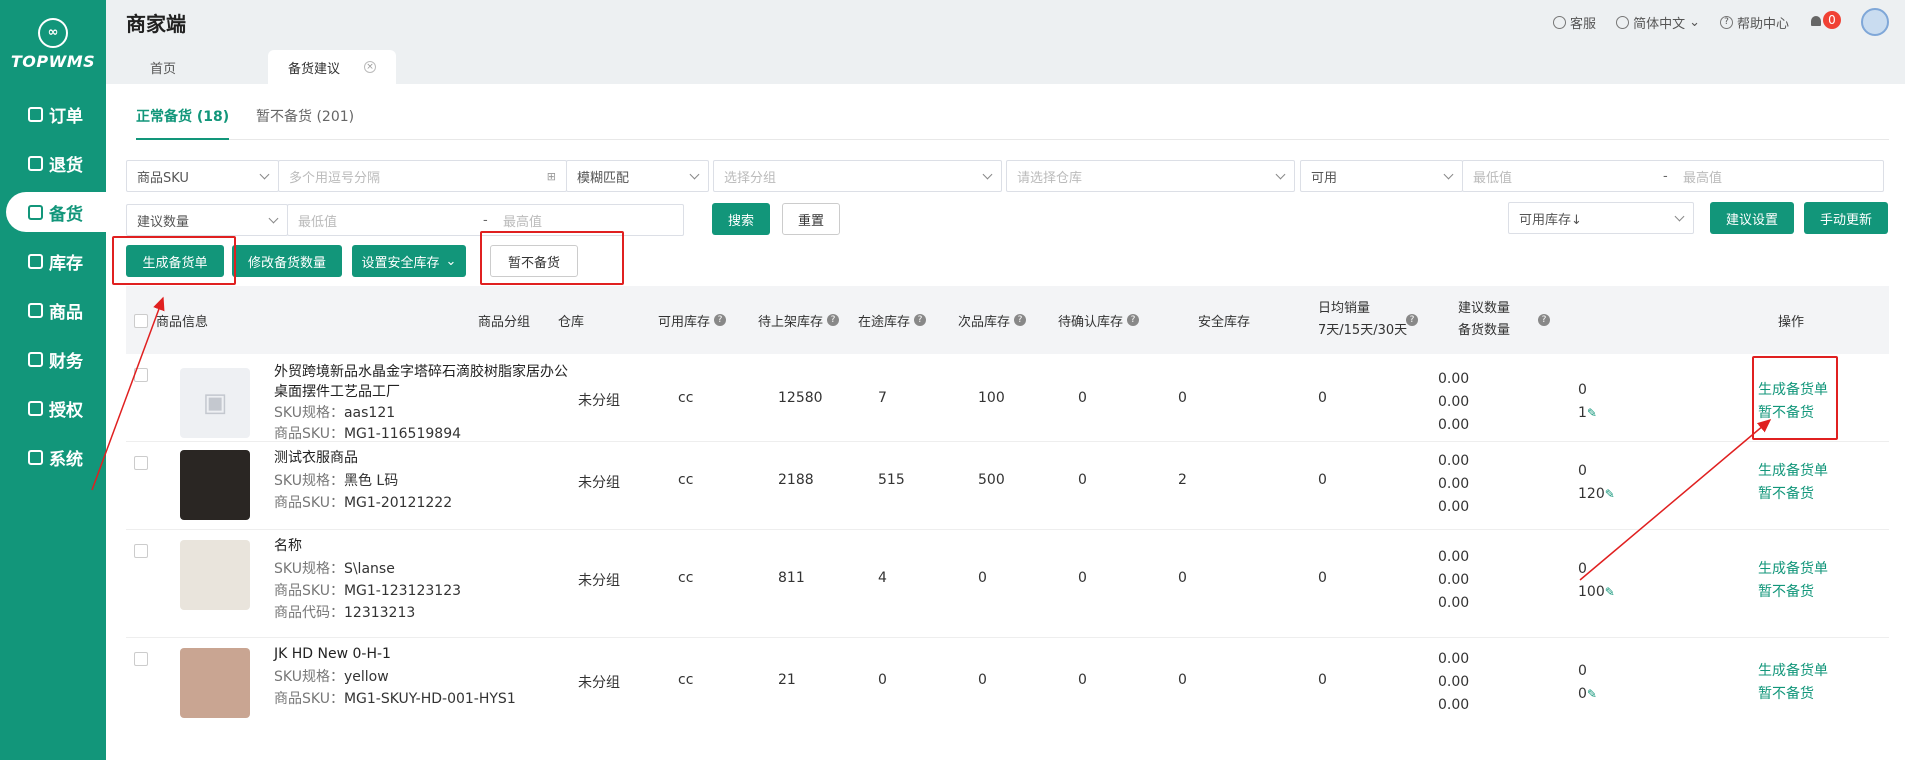  Describe the element at coordinates (182, 322) in the screenshot. I see `col-info: 商品信息` at that location.